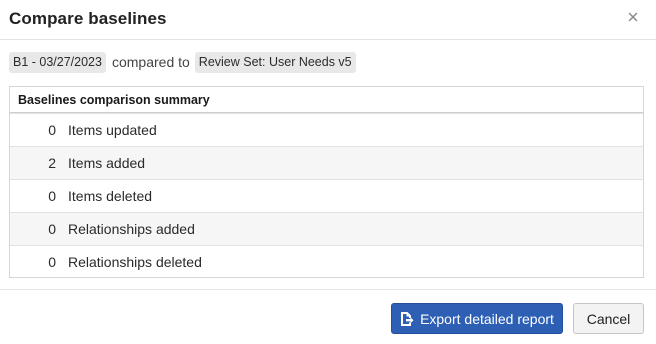 This screenshot has height=344, width=656. I want to click on cancel-button: Cancel, so click(608, 318).